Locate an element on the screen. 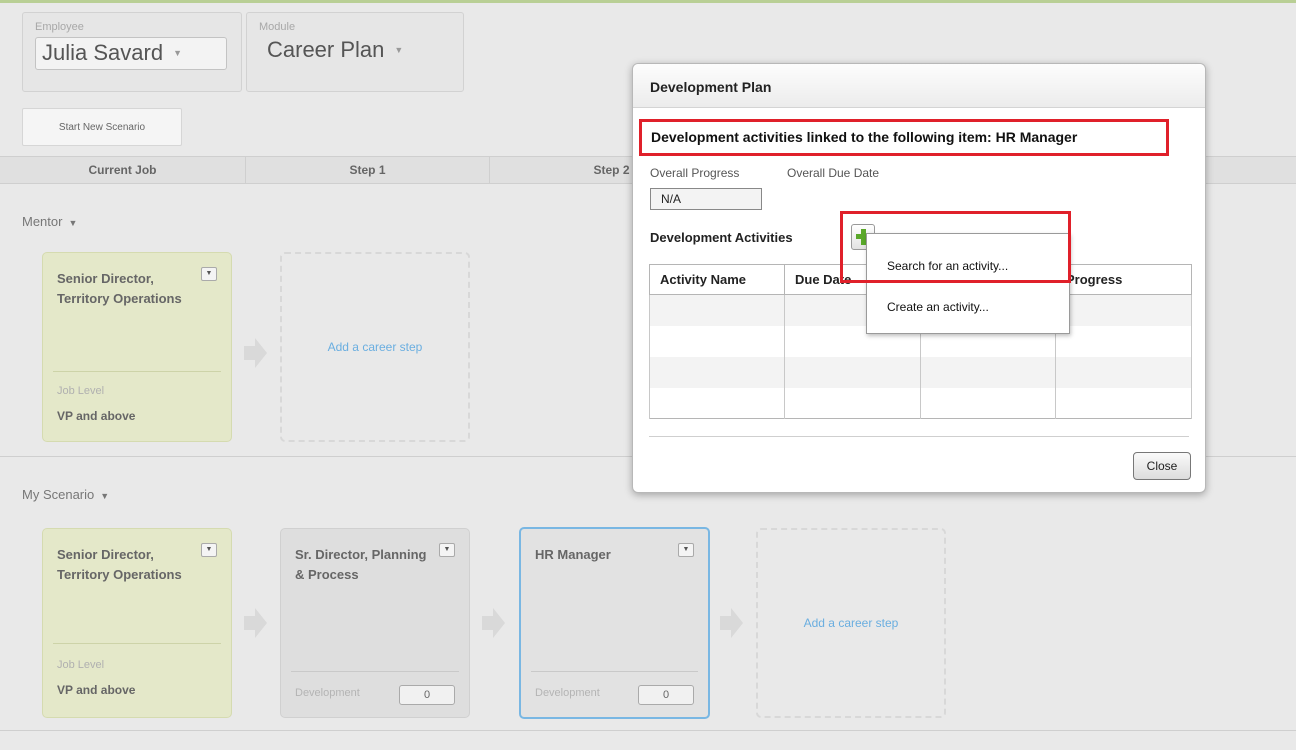  overall-progress-label: Overall Progress is located at coordinates (695, 173).